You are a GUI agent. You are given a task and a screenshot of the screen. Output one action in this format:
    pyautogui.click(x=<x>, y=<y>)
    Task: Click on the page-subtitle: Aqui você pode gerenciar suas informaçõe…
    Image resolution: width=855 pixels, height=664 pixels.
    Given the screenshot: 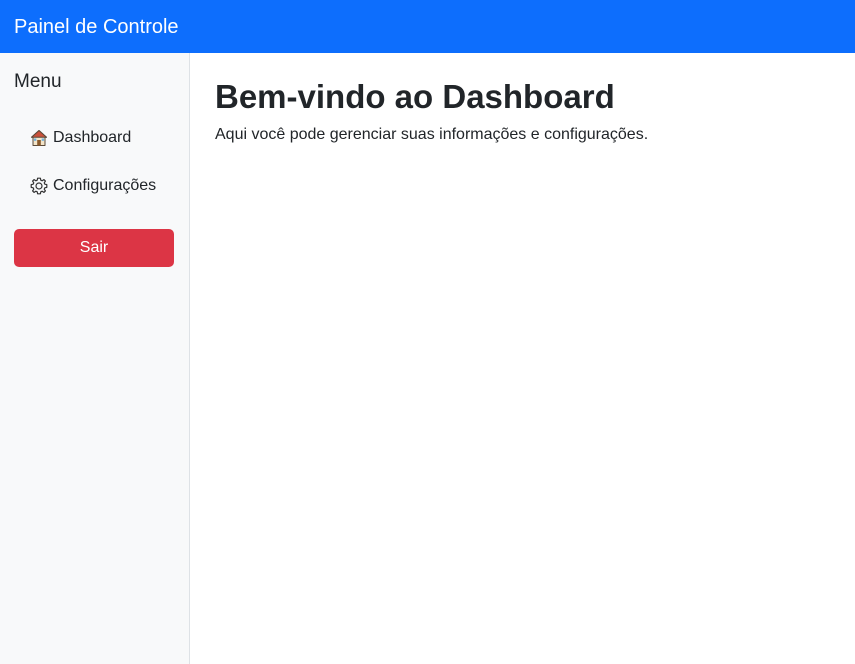 What is the action you would take?
    pyautogui.click(x=432, y=134)
    